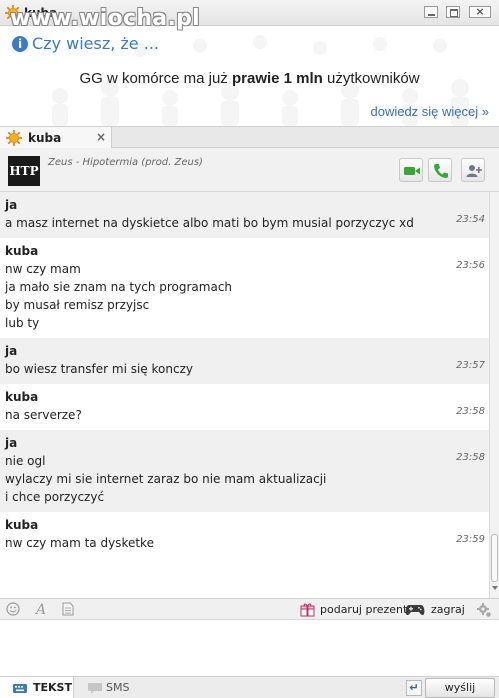 Image resolution: width=499 pixels, height=698 pixels. What do you see at coordinates (25, 461) in the screenshot?
I see `message-text: nie ogl` at bounding box center [25, 461].